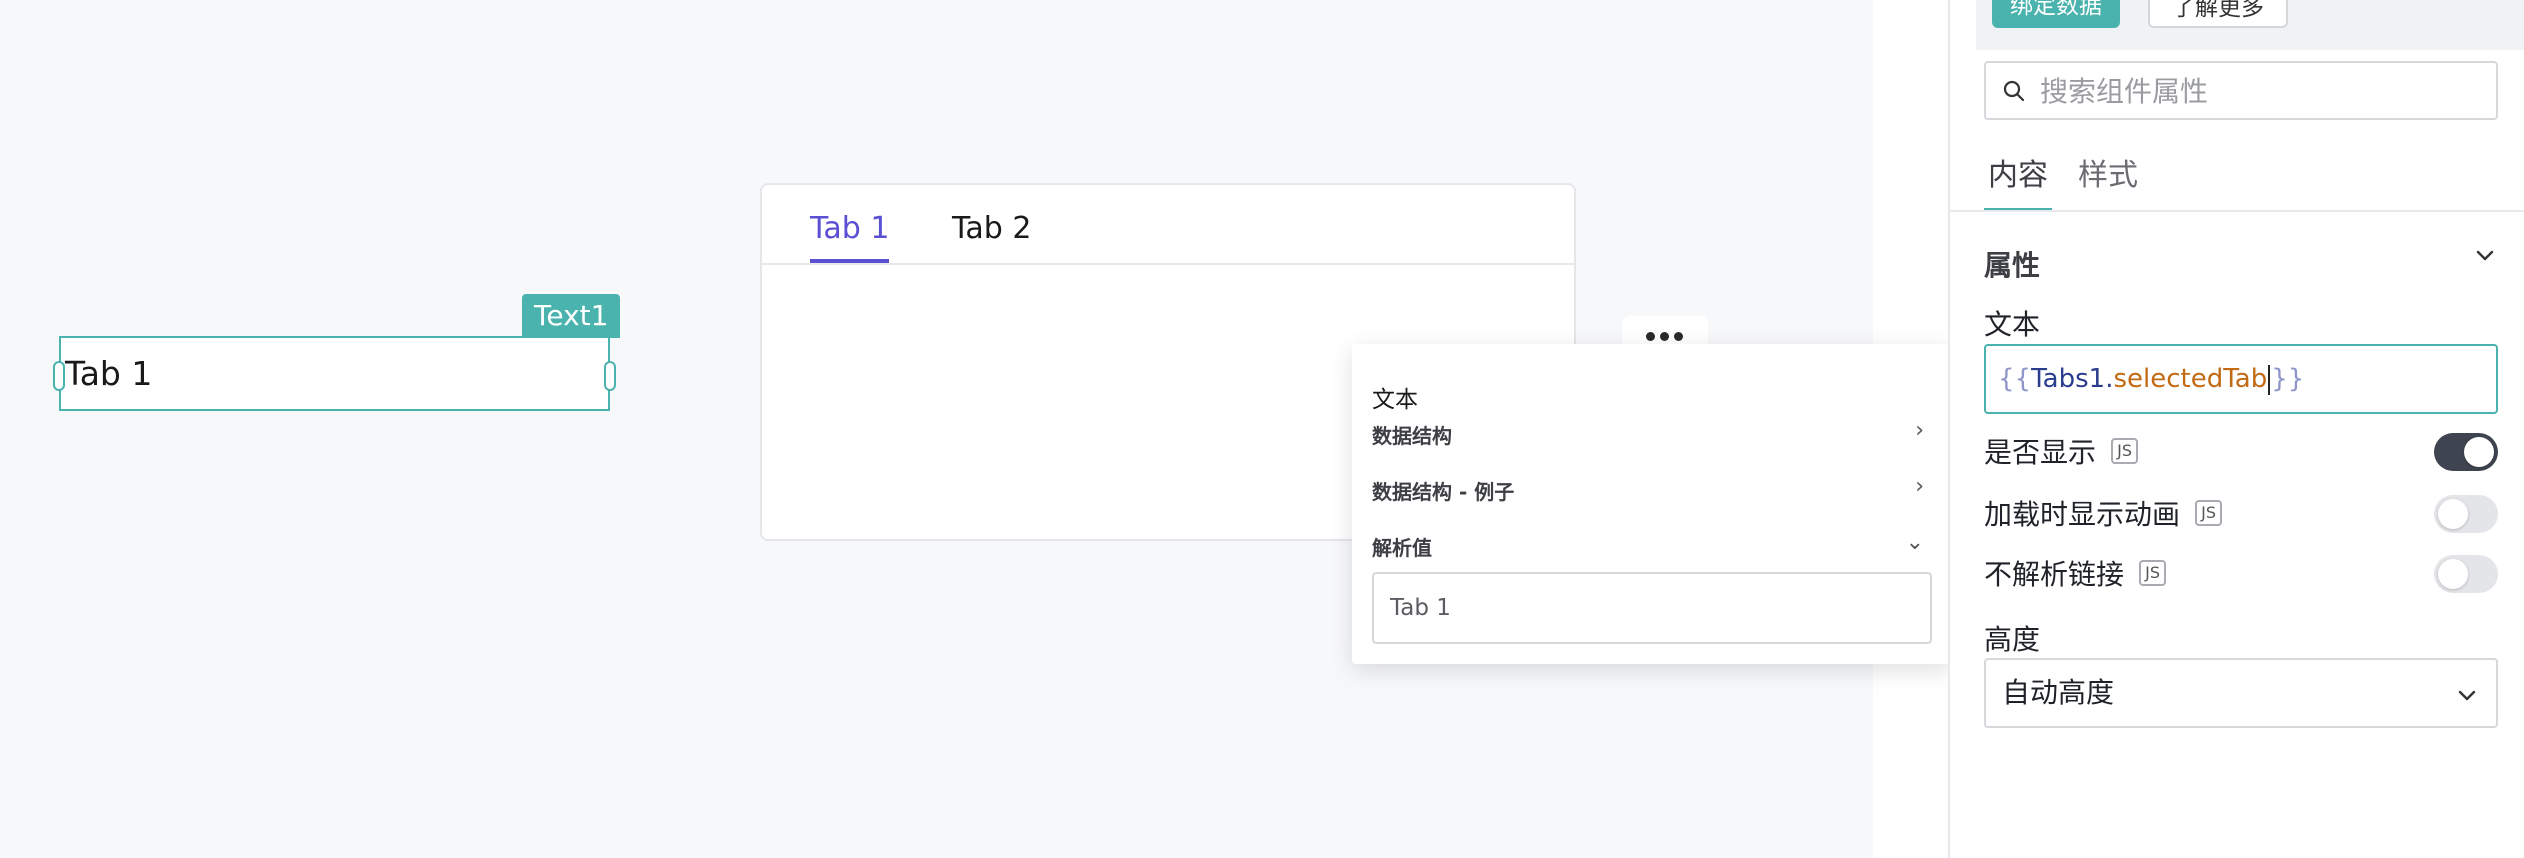 This screenshot has height=858, width=2524. What do you see at coordinates (2237, 211) in the screenshot?
I see `tabs-divider` at bounding box center [2237, 211].